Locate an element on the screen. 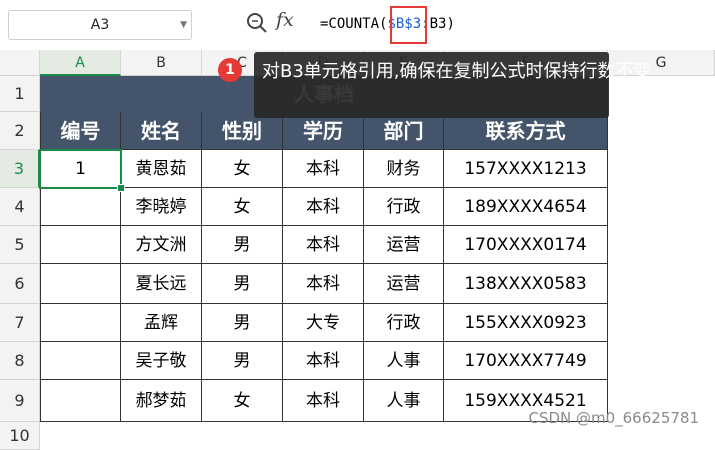 The image size is (715, 450). data-cell: 李晓婷 is located at coordinates (161, 207).